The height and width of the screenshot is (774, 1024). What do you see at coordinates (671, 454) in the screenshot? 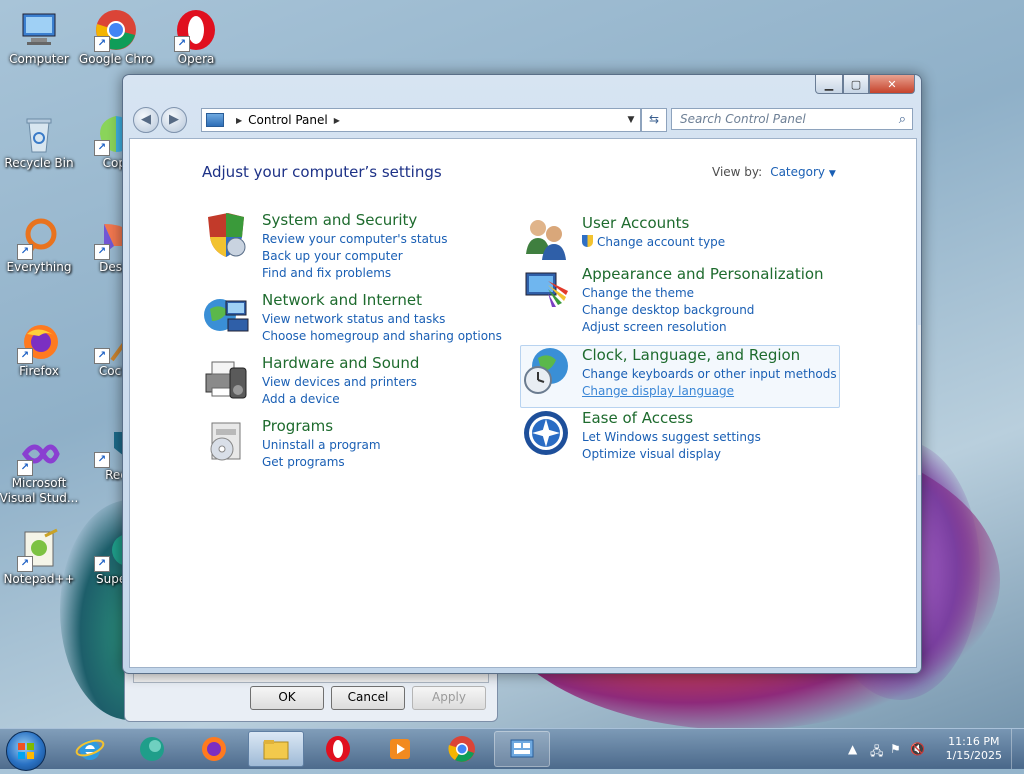
I see `link: Optimize visual display` at bounding box center [671, 454].